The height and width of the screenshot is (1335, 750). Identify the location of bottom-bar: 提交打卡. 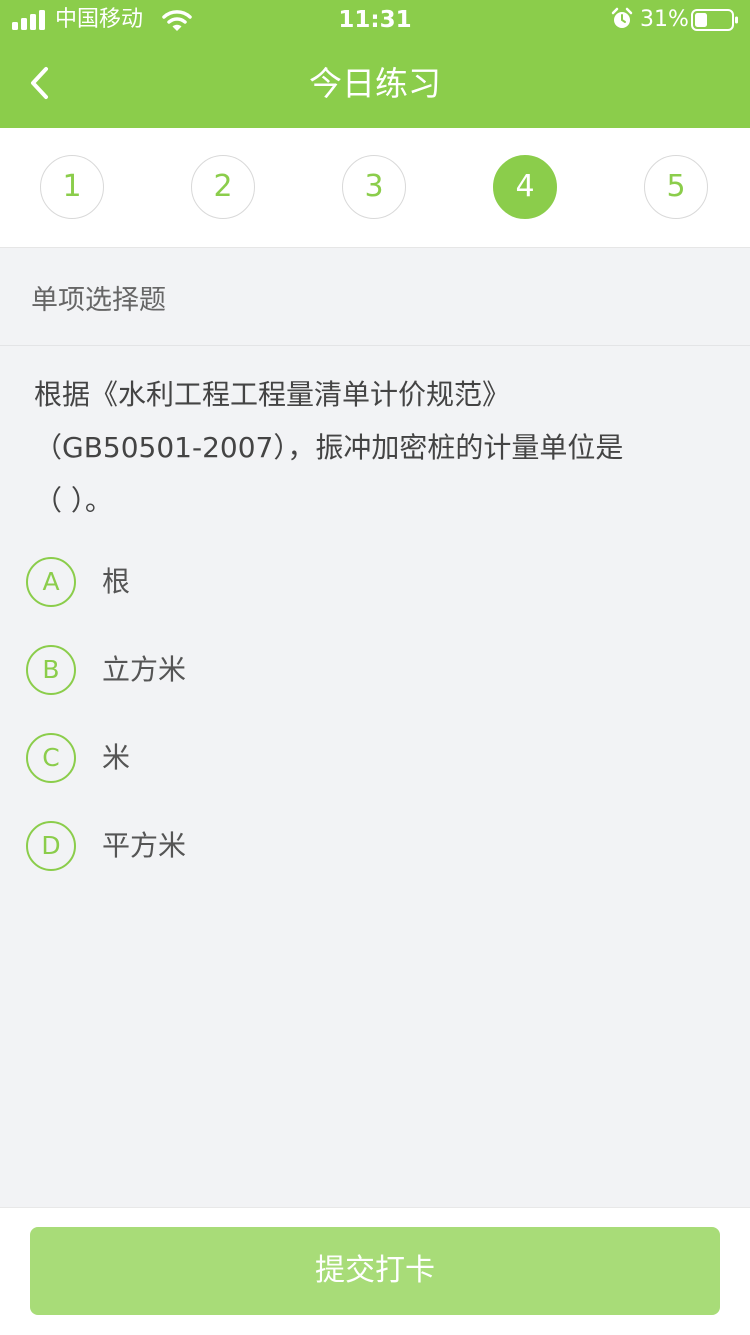
(375, 1271).